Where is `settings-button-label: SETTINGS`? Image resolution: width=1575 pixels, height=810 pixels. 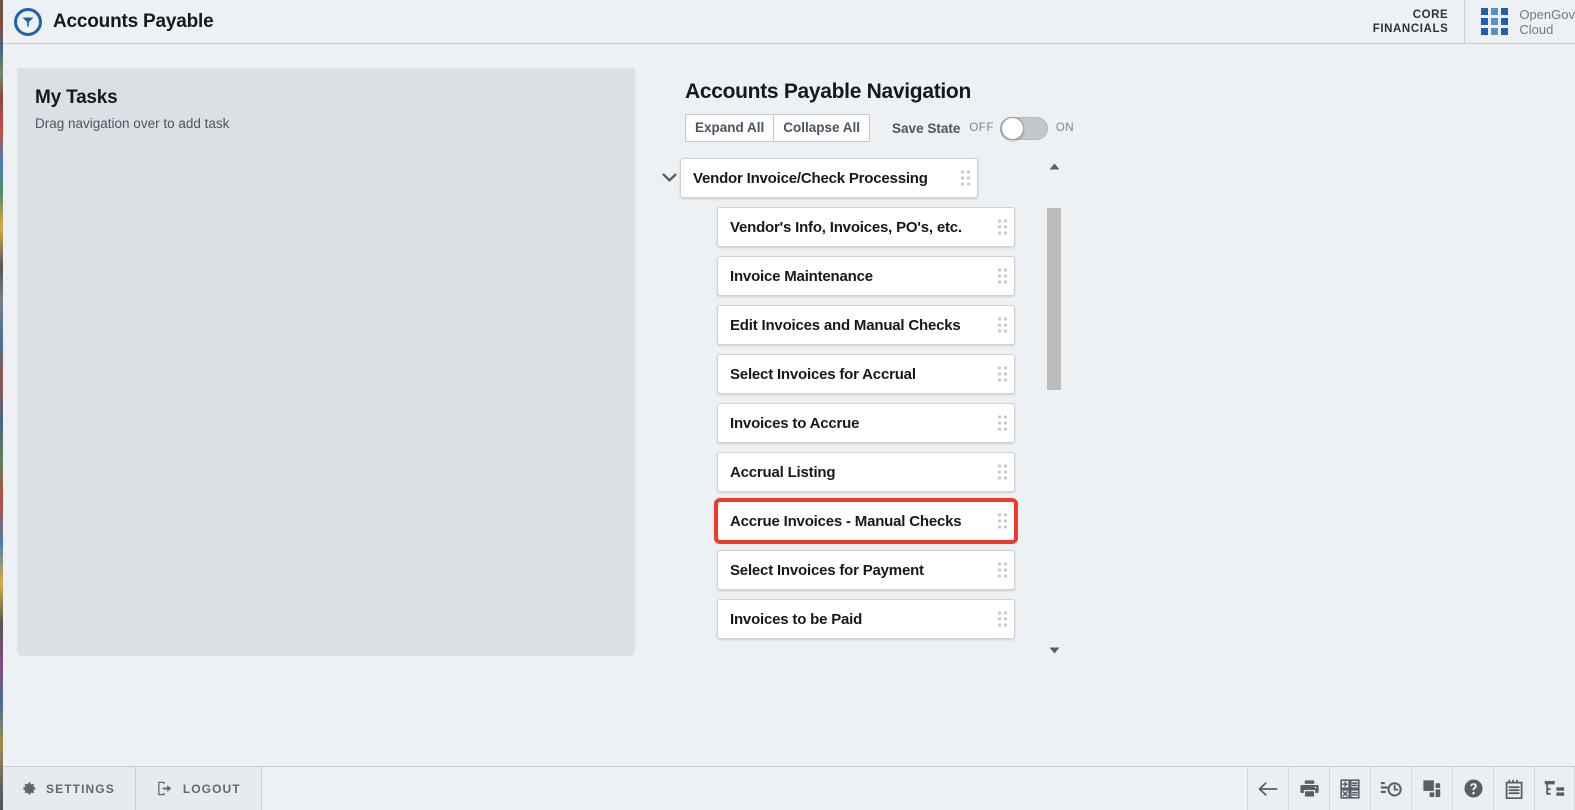 settings-button-label: SETTINGS is located at coordinates (80, 788).